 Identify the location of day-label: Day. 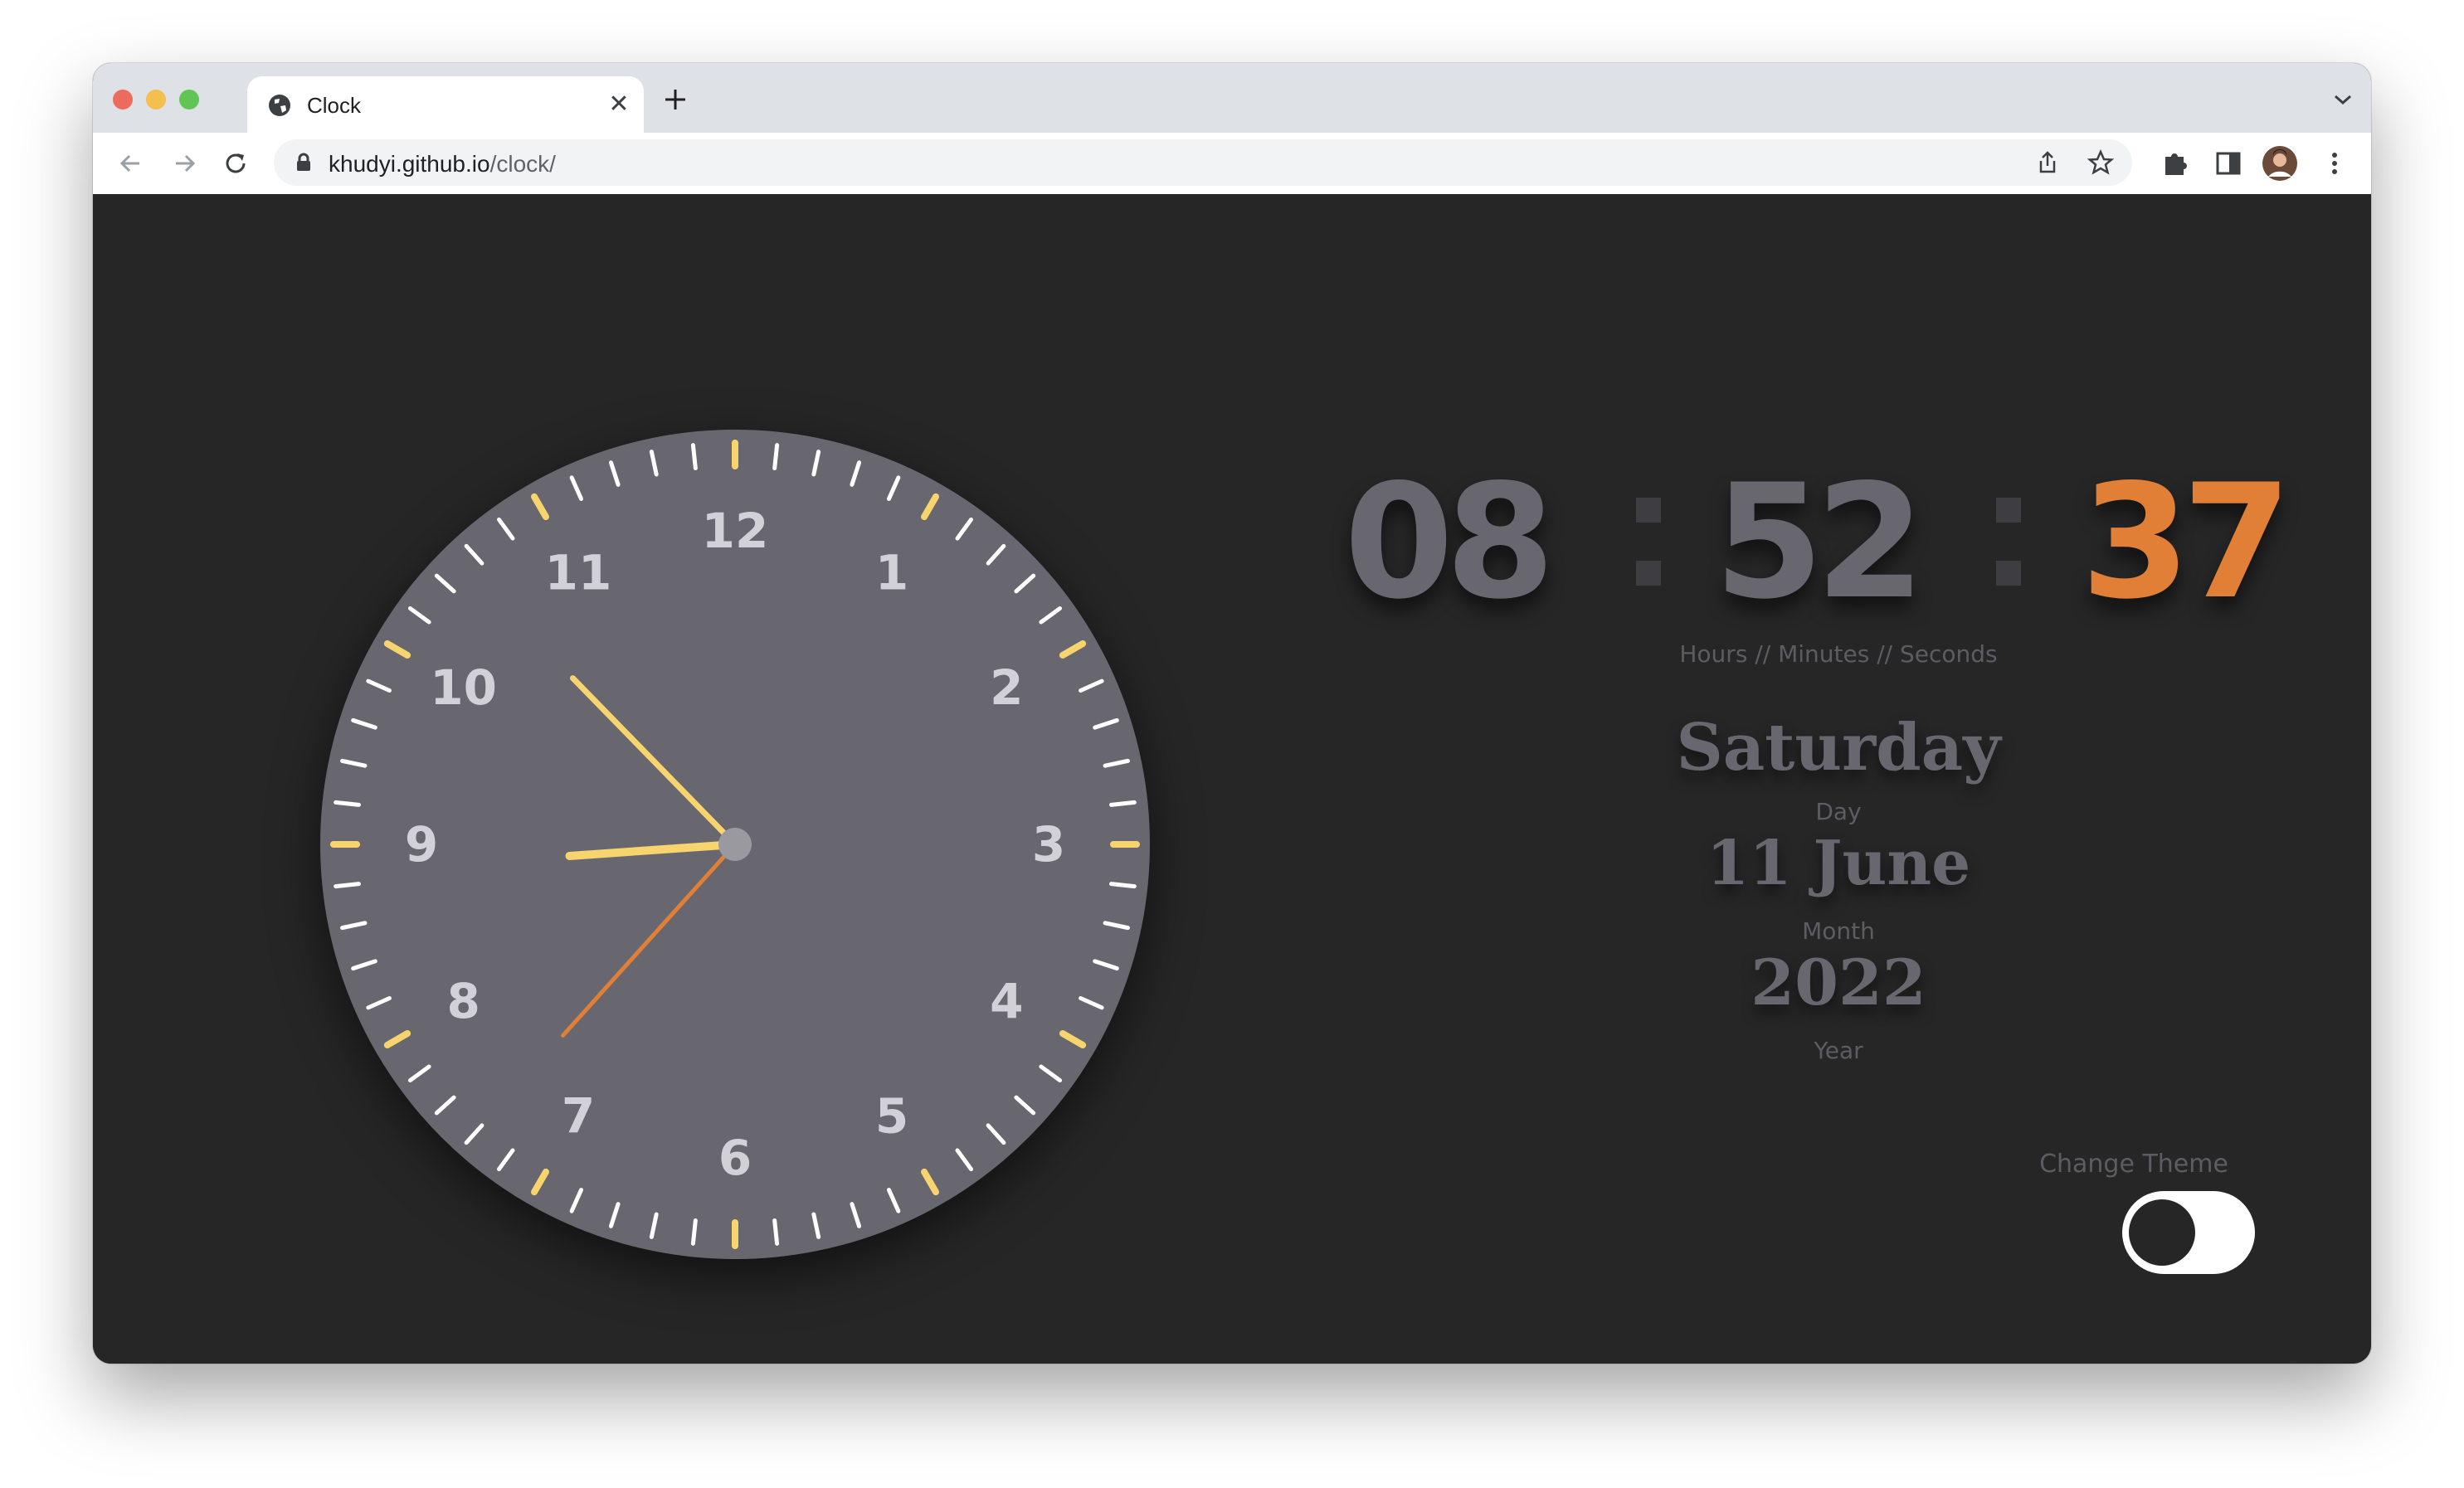
(1838, 811).